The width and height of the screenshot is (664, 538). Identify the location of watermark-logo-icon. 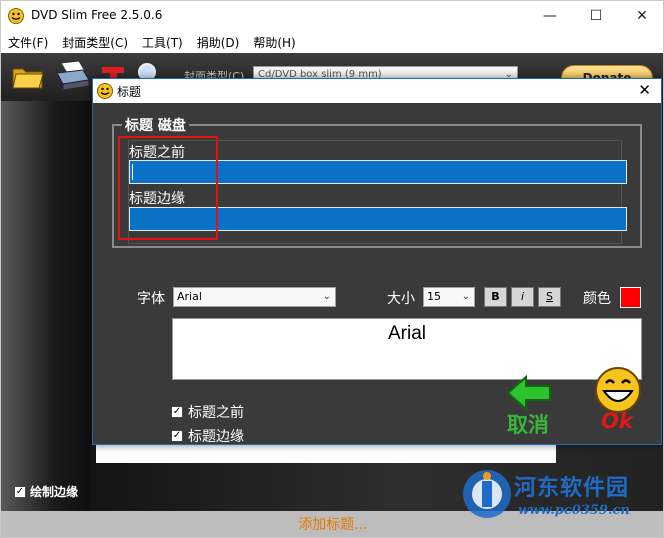
(487, 496).